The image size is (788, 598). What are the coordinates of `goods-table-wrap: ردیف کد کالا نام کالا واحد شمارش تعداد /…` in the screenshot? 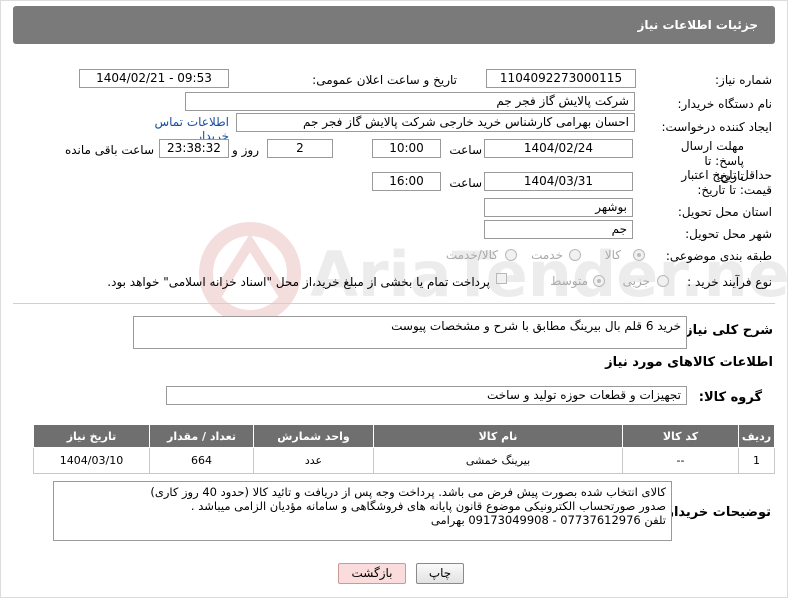 It's located at (404, 449).